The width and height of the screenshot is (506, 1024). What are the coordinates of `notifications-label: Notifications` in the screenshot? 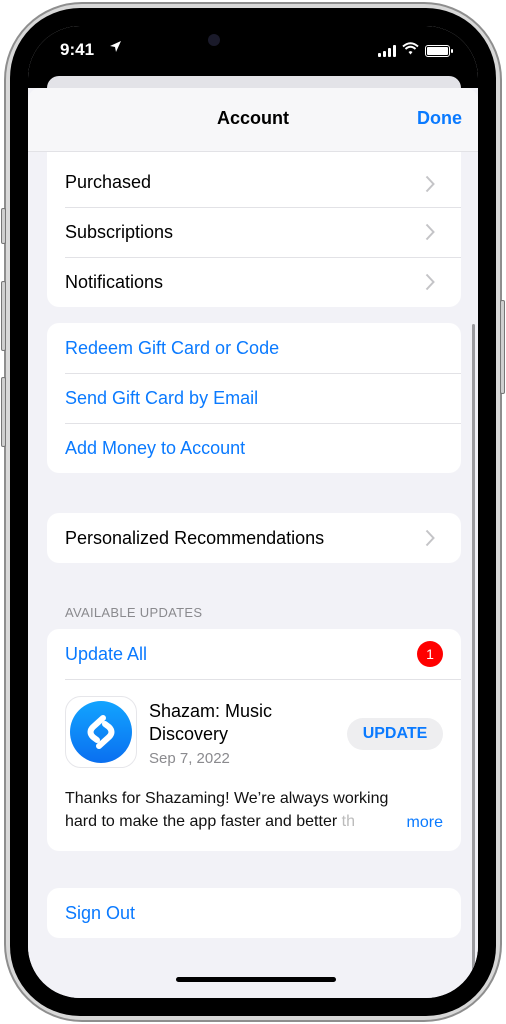 It's located at (114, 281).